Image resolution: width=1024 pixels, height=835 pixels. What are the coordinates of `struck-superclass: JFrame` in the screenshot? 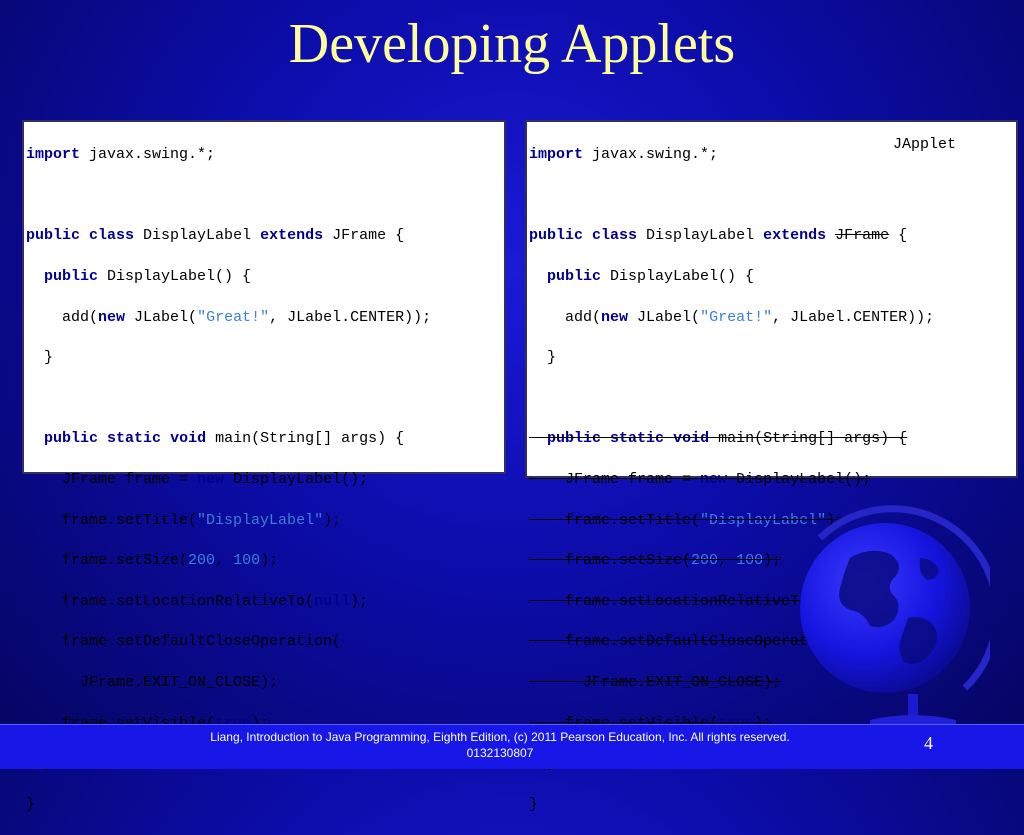 It's located at (862, 236).